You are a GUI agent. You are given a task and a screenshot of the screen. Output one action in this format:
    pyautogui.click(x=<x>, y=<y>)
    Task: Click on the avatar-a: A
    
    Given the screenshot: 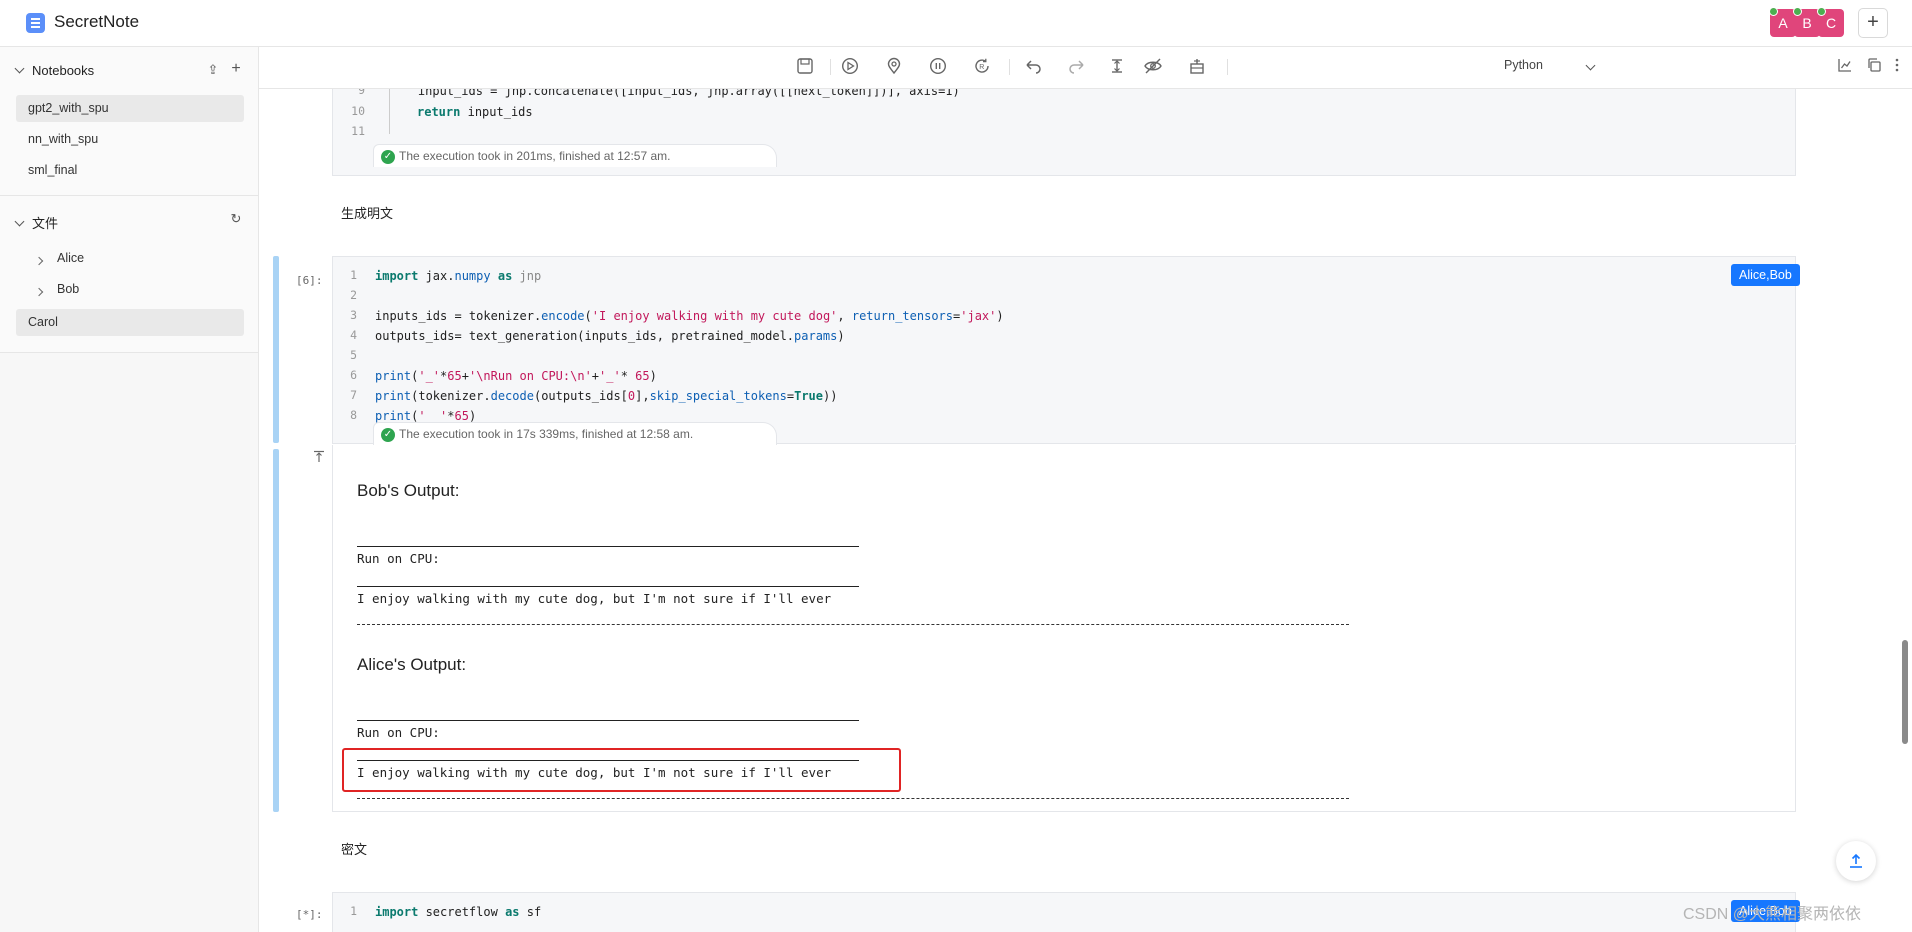 What is the action you would take?
    pyautogui.click(x=1782, y=22)
    